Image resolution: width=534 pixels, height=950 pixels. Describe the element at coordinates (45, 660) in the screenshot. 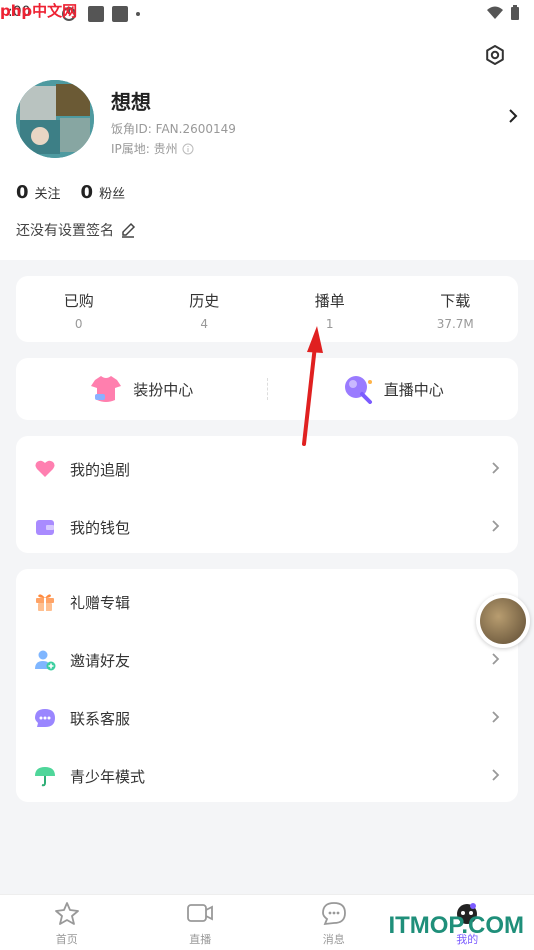

I see `add-friend-icon` at that location.